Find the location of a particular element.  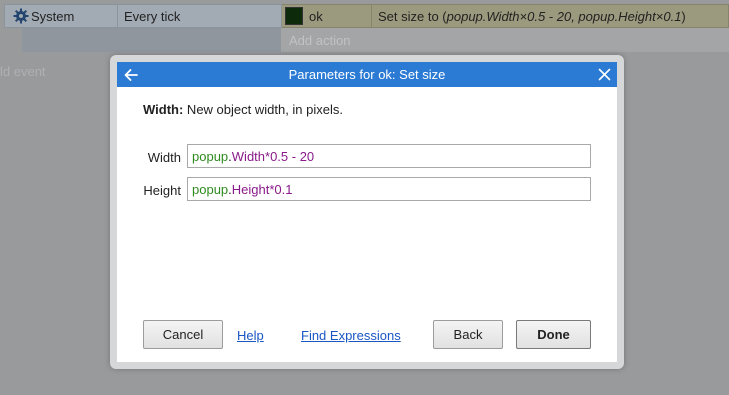

condition-block: System Every tick is located at coordinates (143, 16).